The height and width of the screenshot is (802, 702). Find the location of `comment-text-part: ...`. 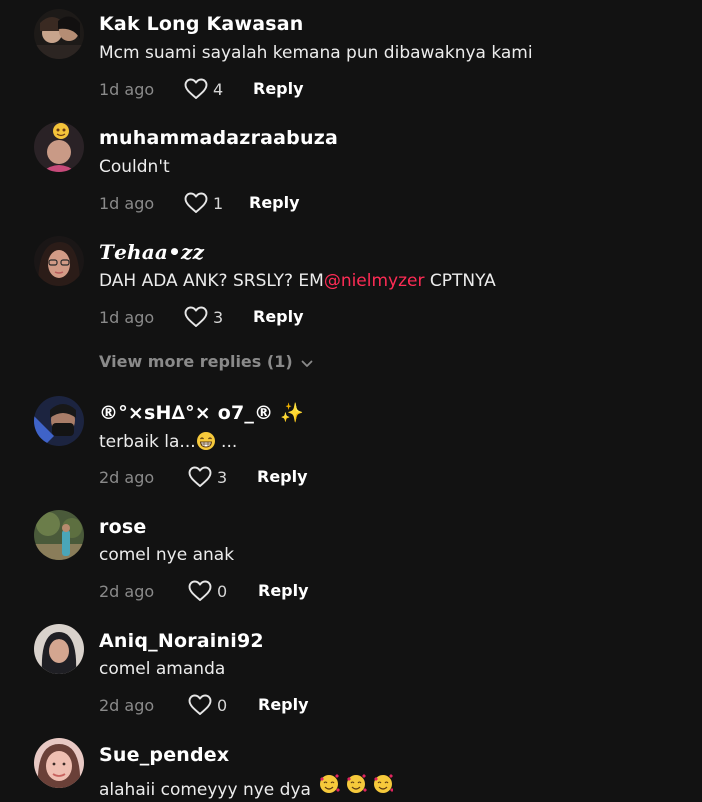

comment-text-part: ... is located at coordinates (226, 442).